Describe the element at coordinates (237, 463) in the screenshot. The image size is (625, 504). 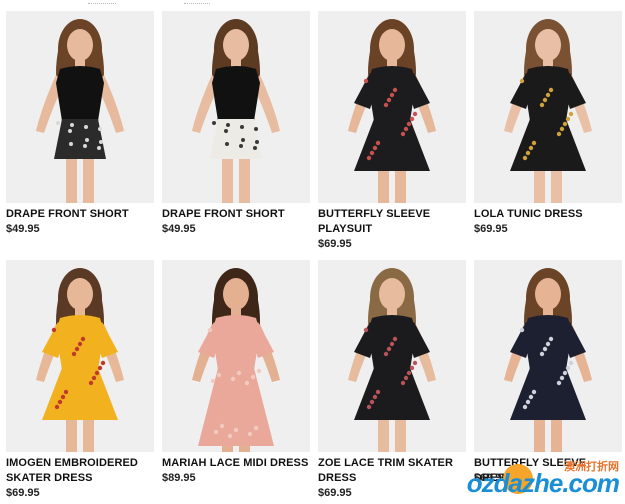
I see `product-name: MARIAH LACE MIDI DRESS` at that location.